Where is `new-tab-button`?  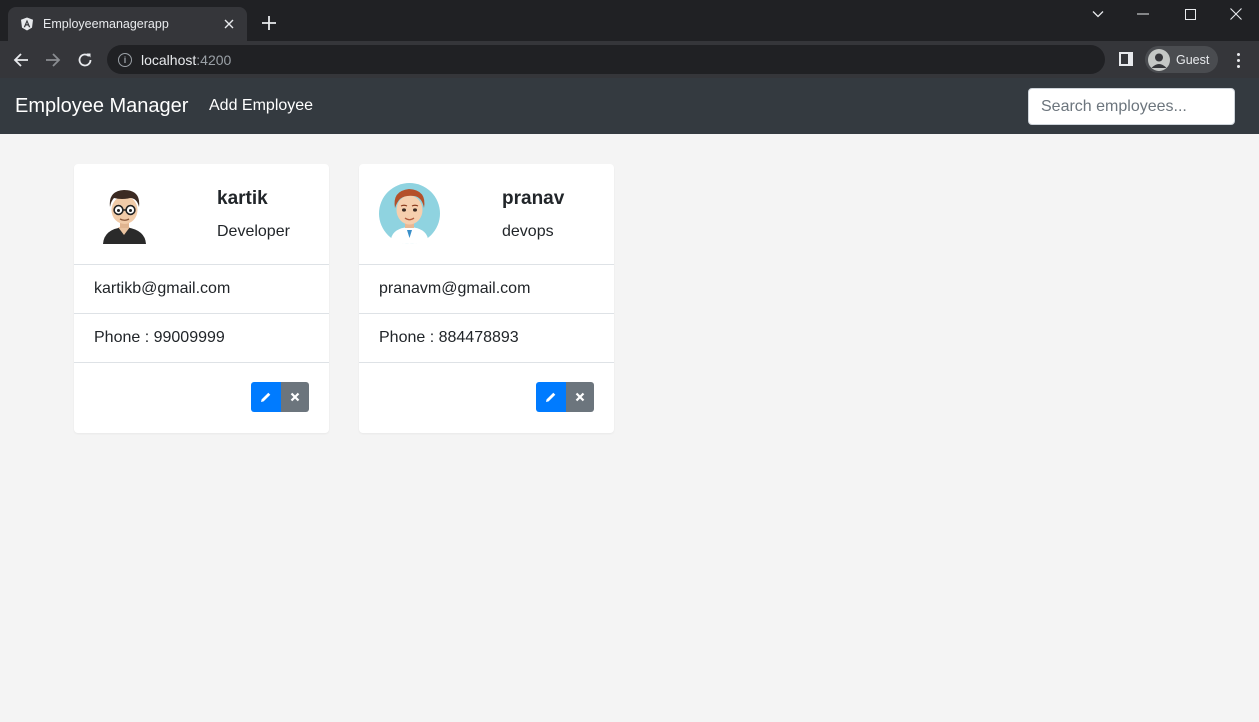
new-tab-button is located at coordinates (269, 23).